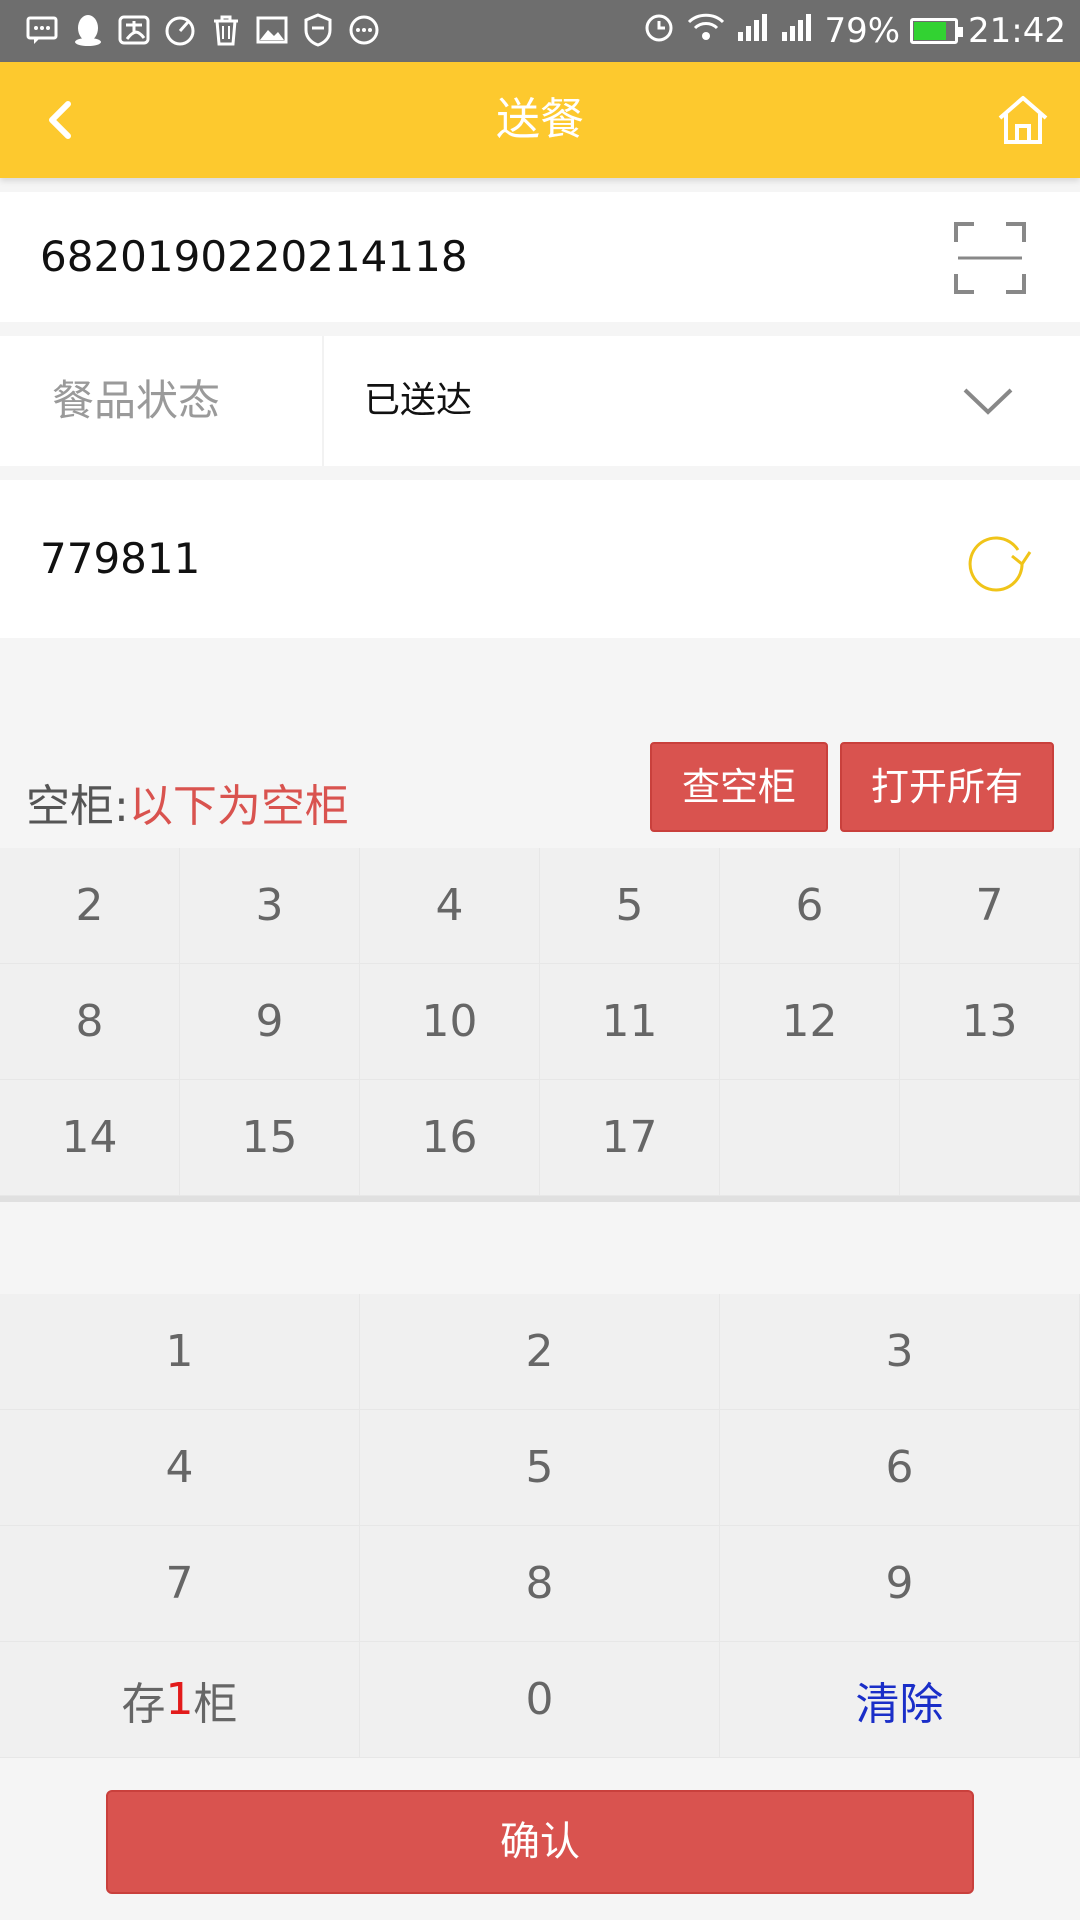  I want to click on store-prefix: 存, so click(143, 1704).